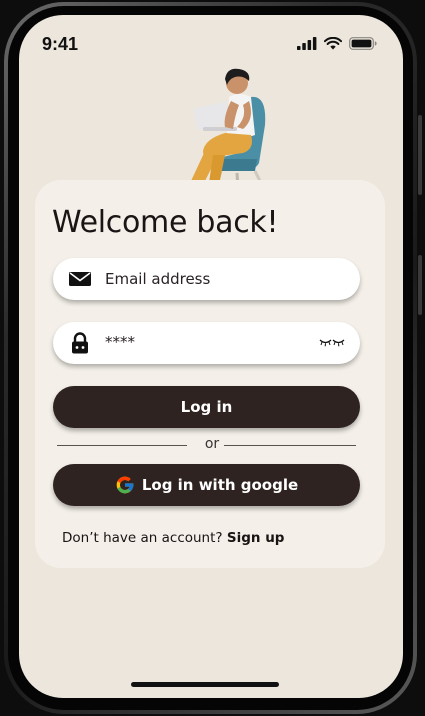 The width and height of the screenshot is (425, 716). I want to click on home-indicator, so click(205, 684).